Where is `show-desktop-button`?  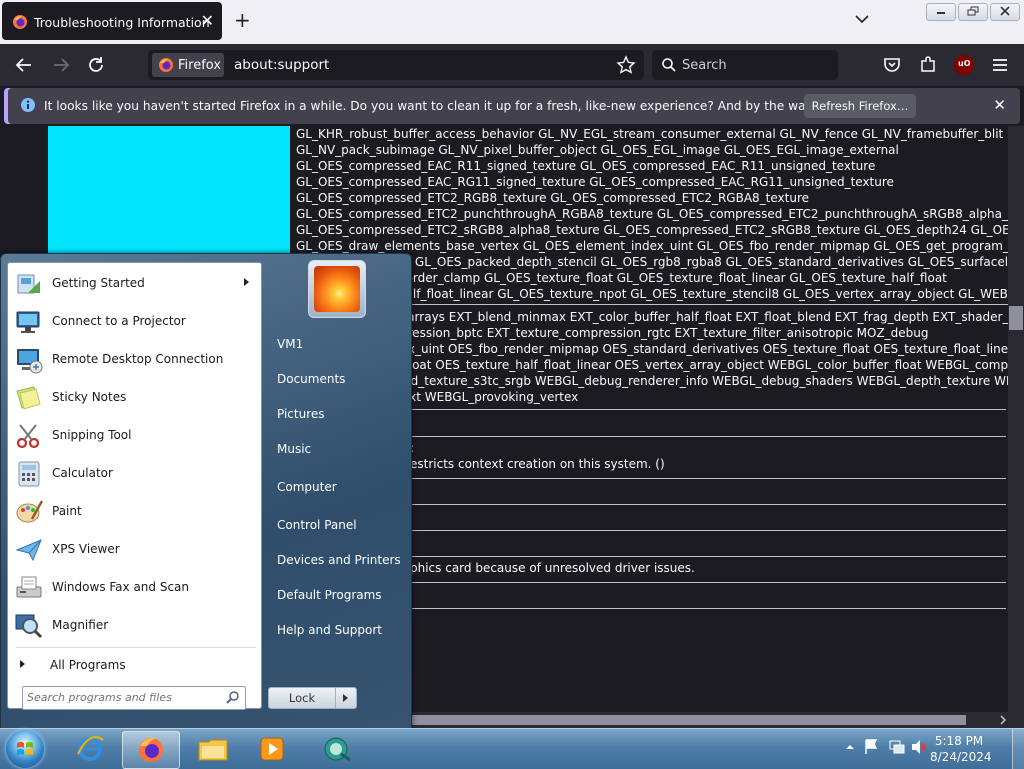
show-desktop-button is located at coordinates (1018, 749).